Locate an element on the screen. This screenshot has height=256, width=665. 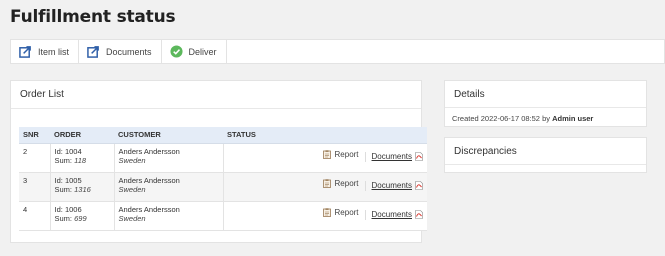
table-header-row: SNR ORDER CUSTOMER STATUS is located at coordinates (223, 135).